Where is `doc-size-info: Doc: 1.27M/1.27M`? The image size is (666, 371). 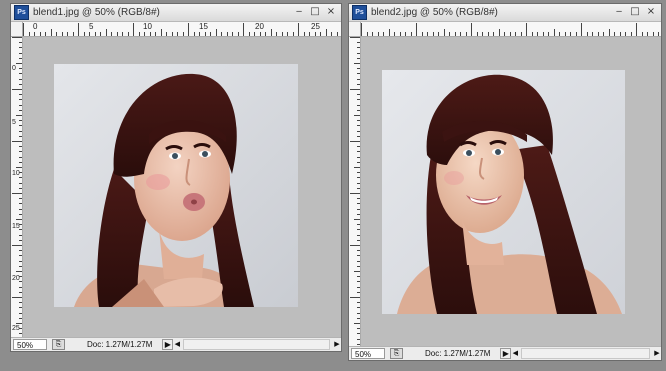
doc-size-info: Doc: 1.27M/1.27M is located at coordinates (120, 344).